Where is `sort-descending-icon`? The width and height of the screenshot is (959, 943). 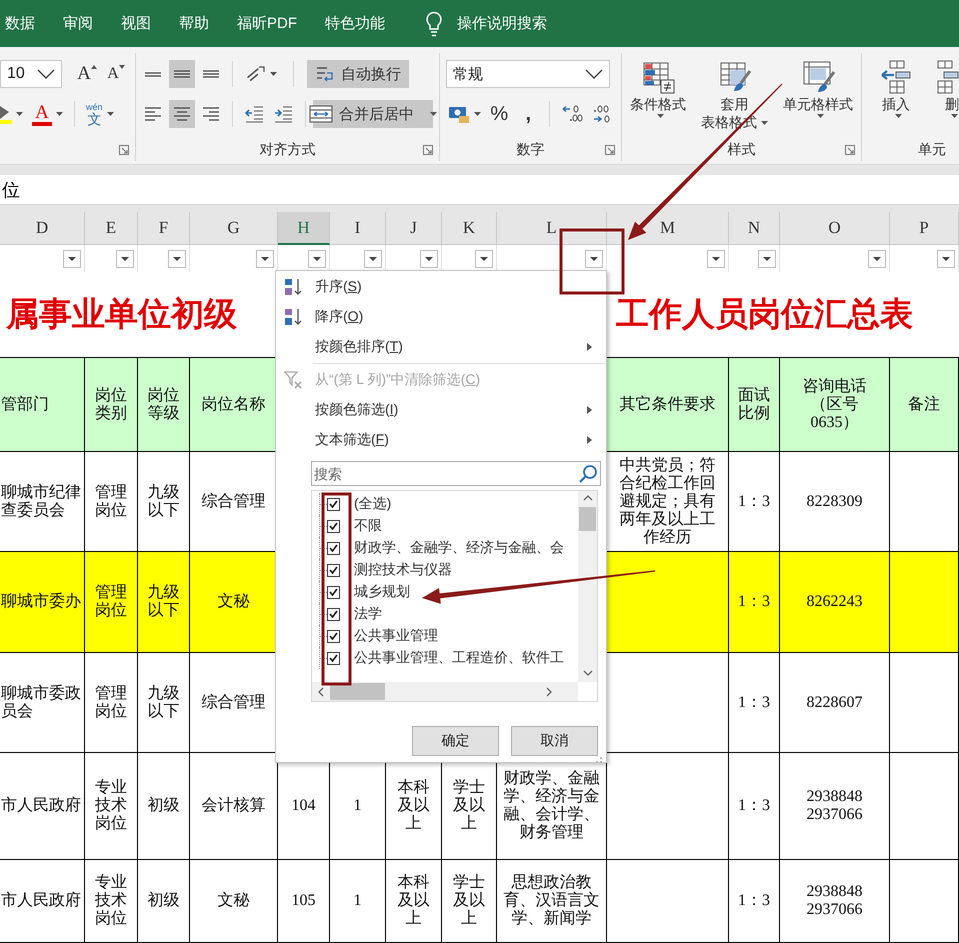
sort-descending-icon is located at coordinates (294, 317).